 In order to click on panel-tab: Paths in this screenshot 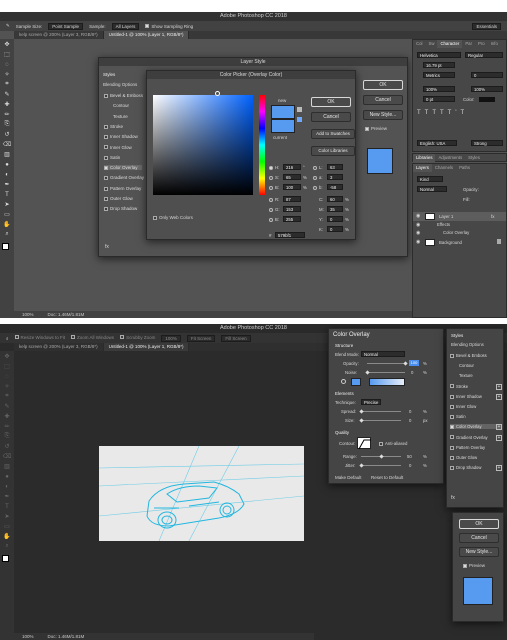, I will do `click(464, 168)`.